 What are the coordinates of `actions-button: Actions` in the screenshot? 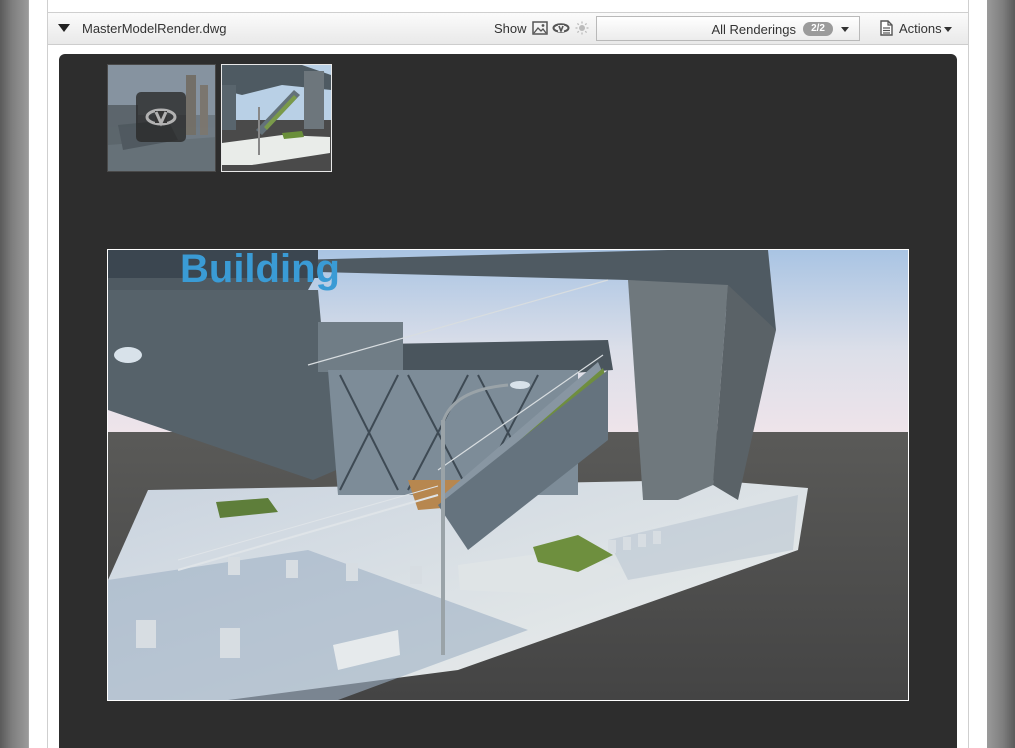 It's located at (917, 28).